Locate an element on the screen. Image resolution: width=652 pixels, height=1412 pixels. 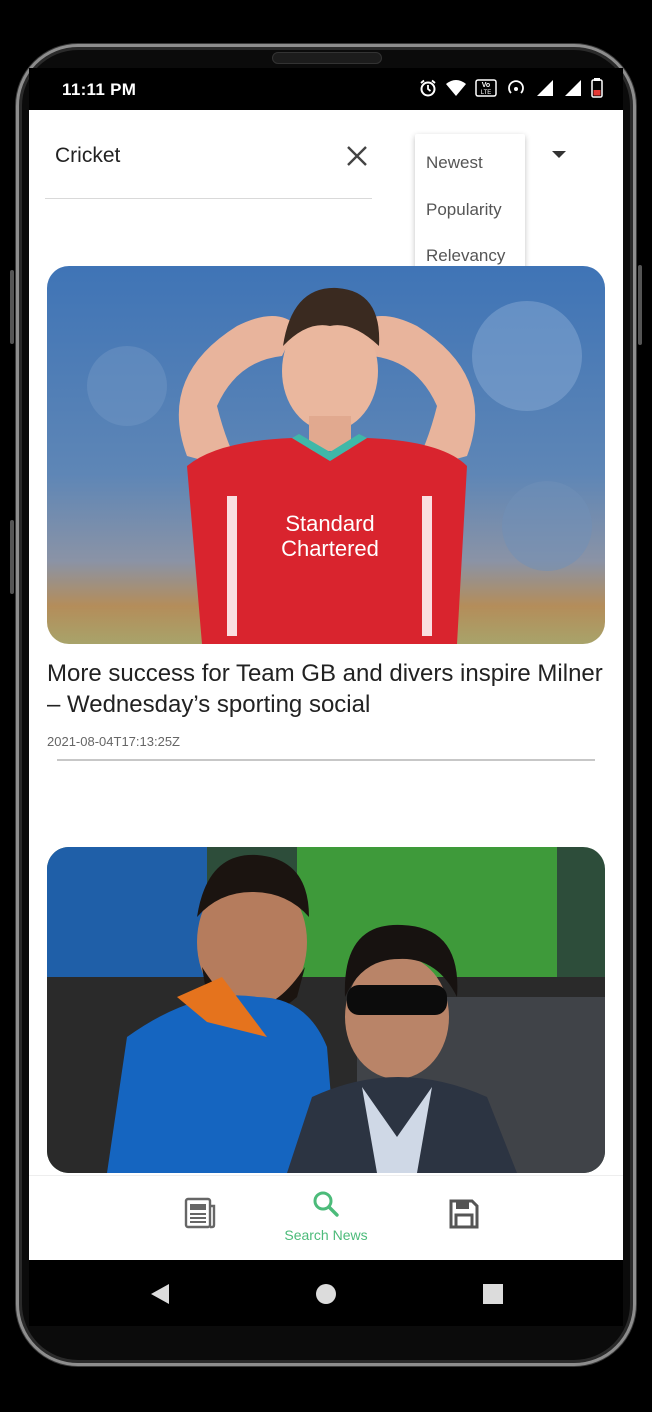
battery-icon is located at coordinates (597, 90).